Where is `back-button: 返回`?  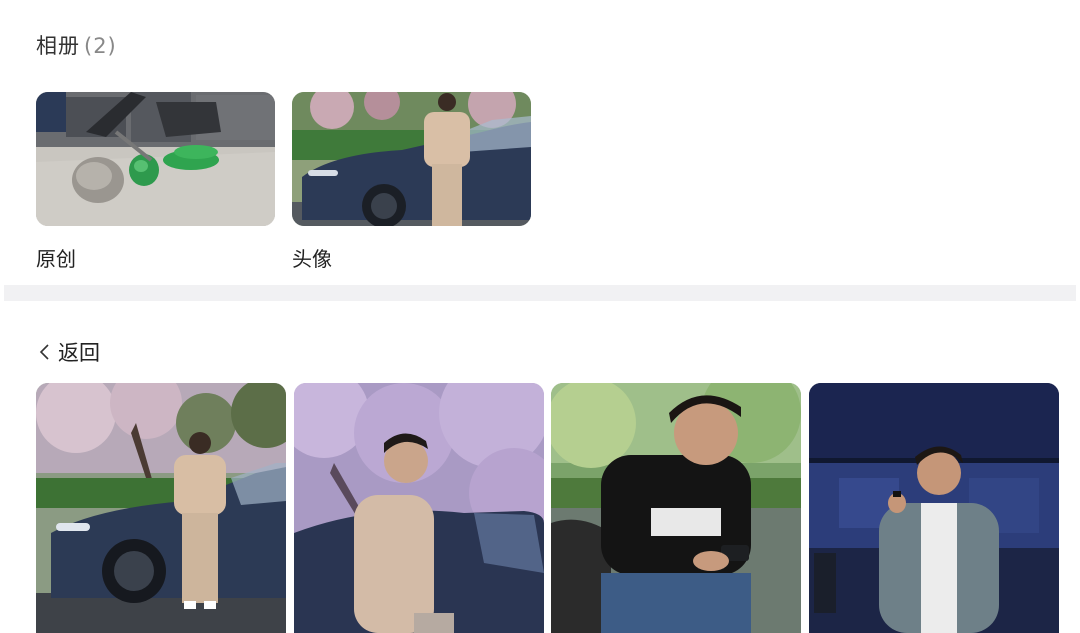
back-button: 返回 is located at coordinates (69, 352).